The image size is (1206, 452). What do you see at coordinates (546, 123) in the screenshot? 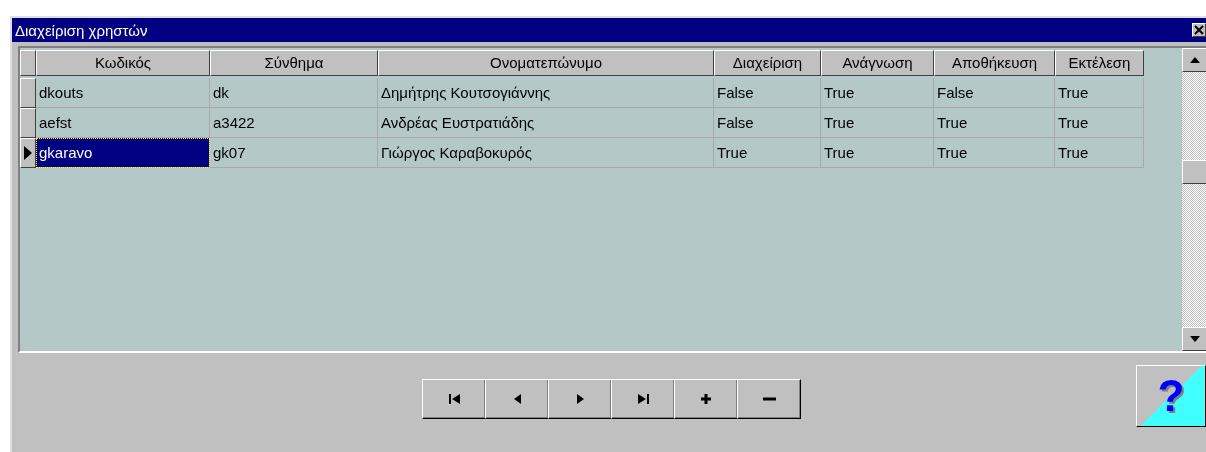
I see `table-cell: Ανδρέας Ευστρατιάδης` at bounding box center [546, 123].